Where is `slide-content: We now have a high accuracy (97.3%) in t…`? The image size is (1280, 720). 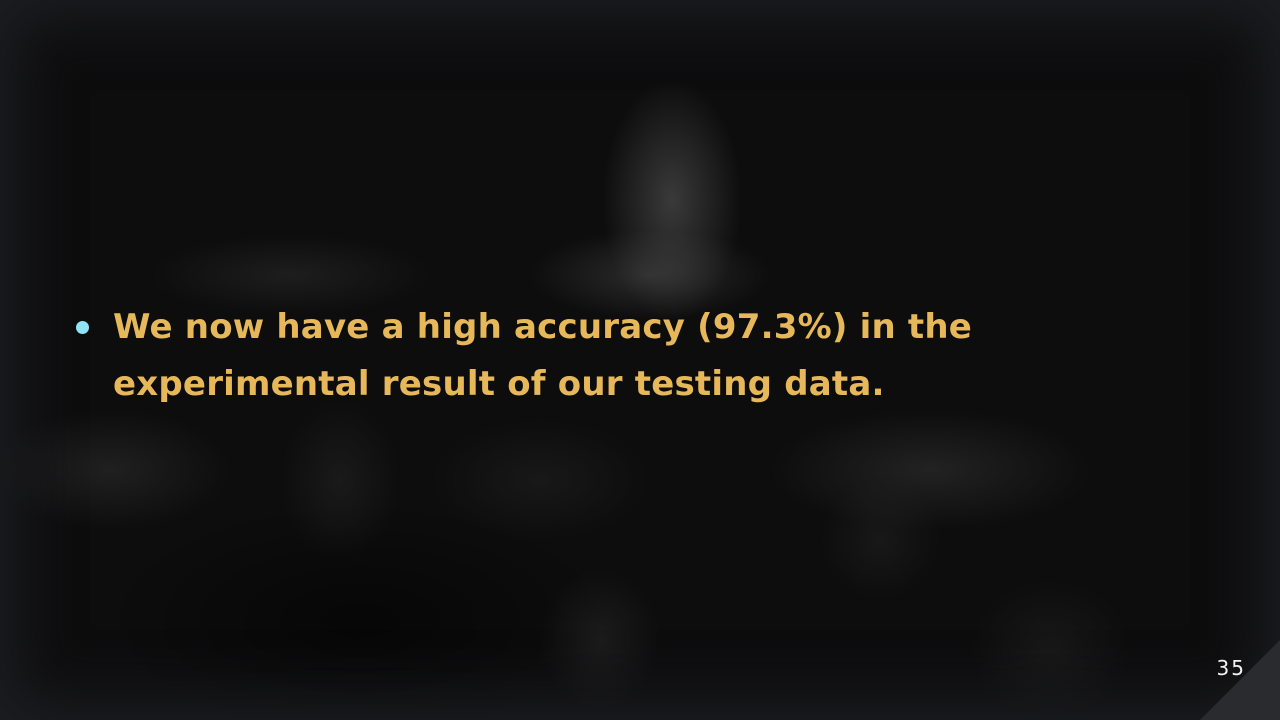
slide-content: We now have a high accuracy (97.3%) in t… is located at coordinates (552, 358).